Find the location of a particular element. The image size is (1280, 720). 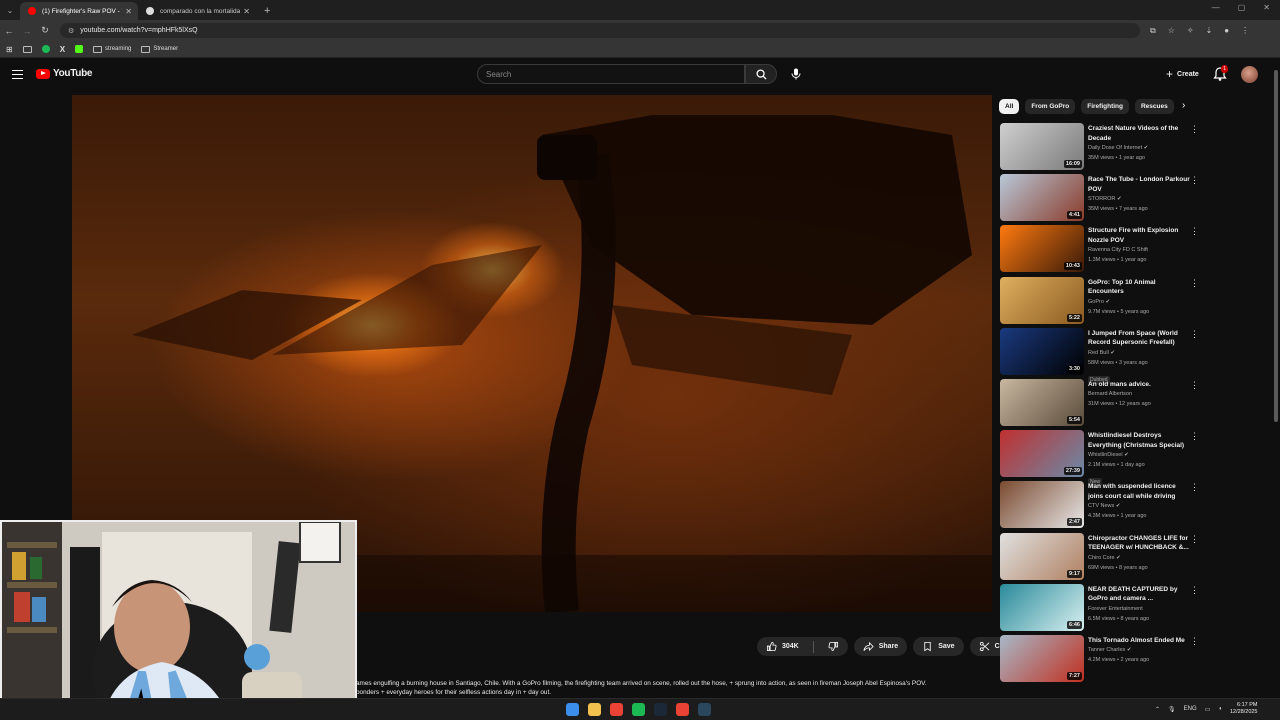

bookmark-star-icon: ☆ is located at coordinates (1171, 31).